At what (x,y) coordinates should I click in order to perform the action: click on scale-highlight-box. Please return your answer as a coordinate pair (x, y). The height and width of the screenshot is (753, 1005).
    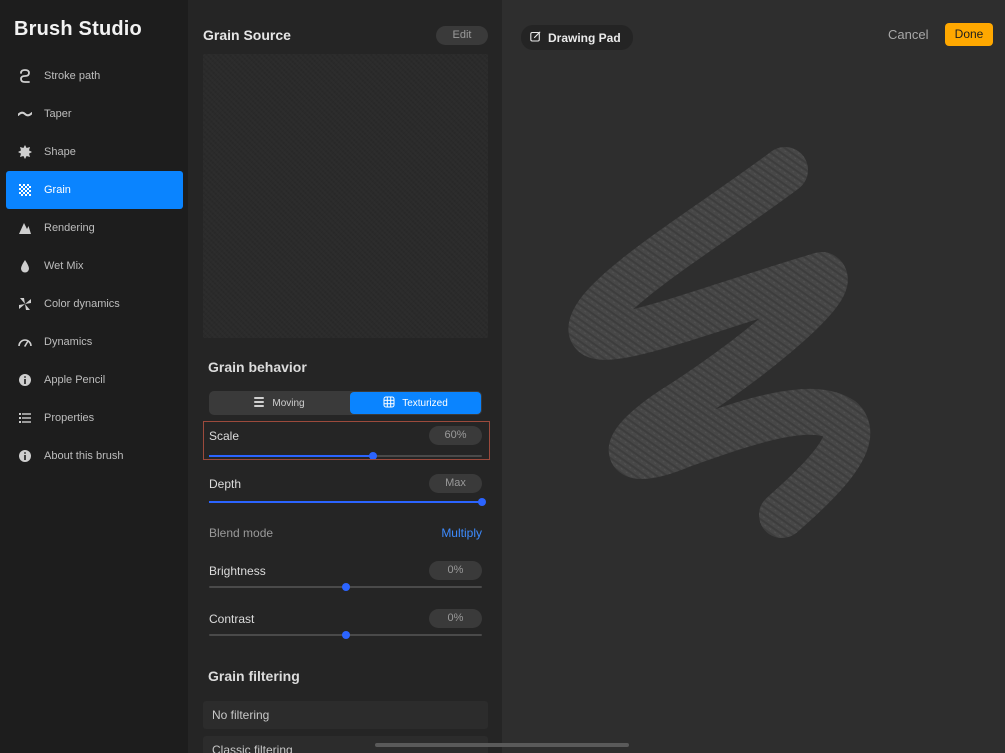
    Looking at the image, I should click on (346, 440).